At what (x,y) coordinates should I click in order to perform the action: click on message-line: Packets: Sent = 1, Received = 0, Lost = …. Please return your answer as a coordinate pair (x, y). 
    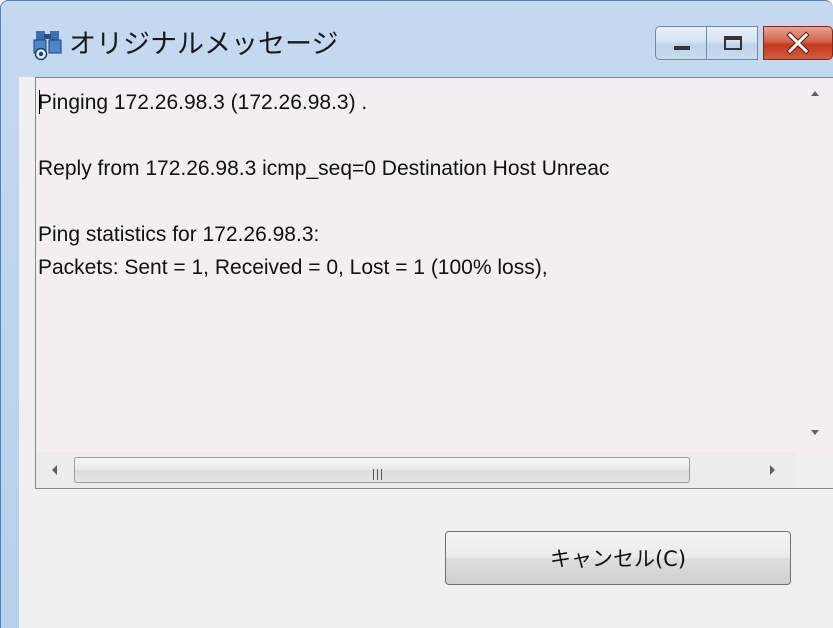
    Looking at the image, I should click on (293, 267).